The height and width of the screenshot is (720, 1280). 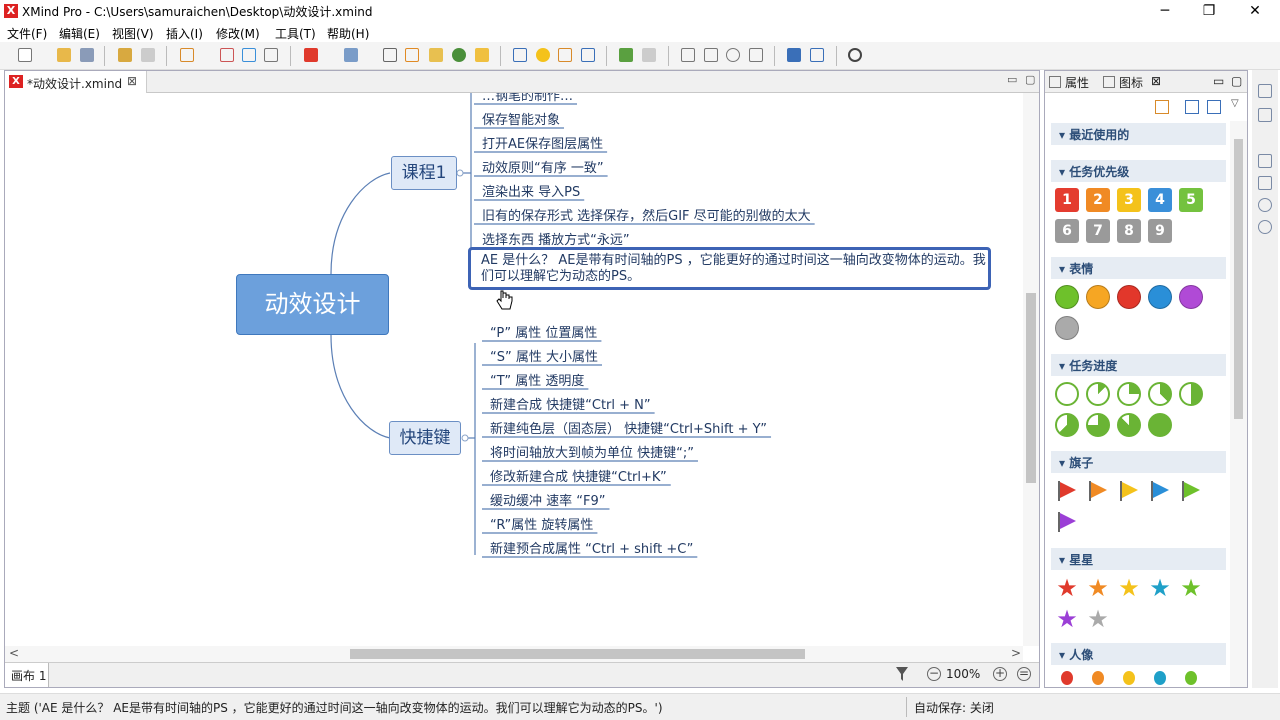 I want to click on subtopic: 将时间轴放大到帧为单位 快捷键“;”, so click(x=592, y=451).